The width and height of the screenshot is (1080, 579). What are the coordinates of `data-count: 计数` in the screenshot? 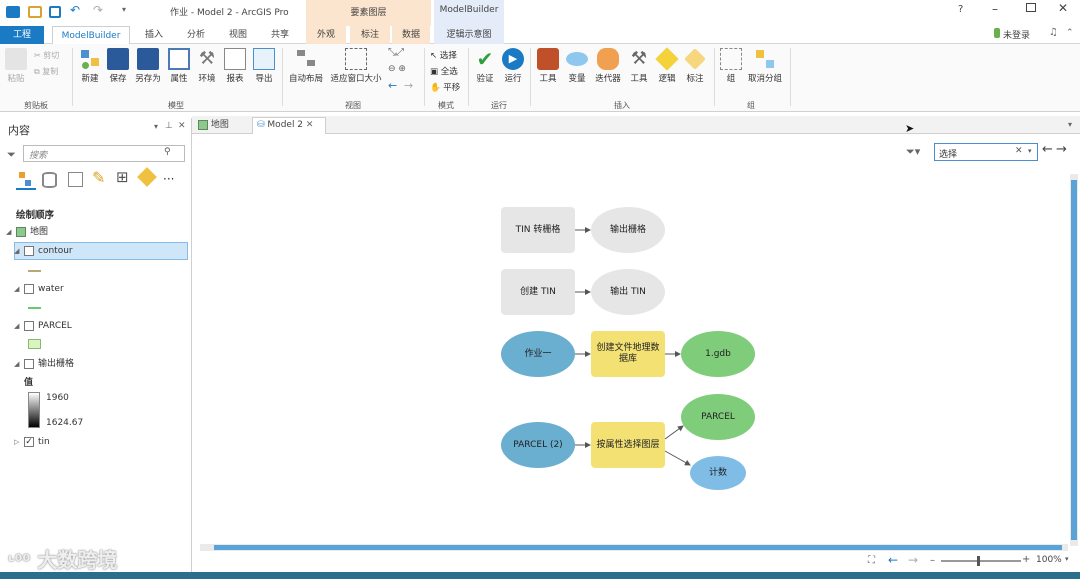 It's located at (718, 473).